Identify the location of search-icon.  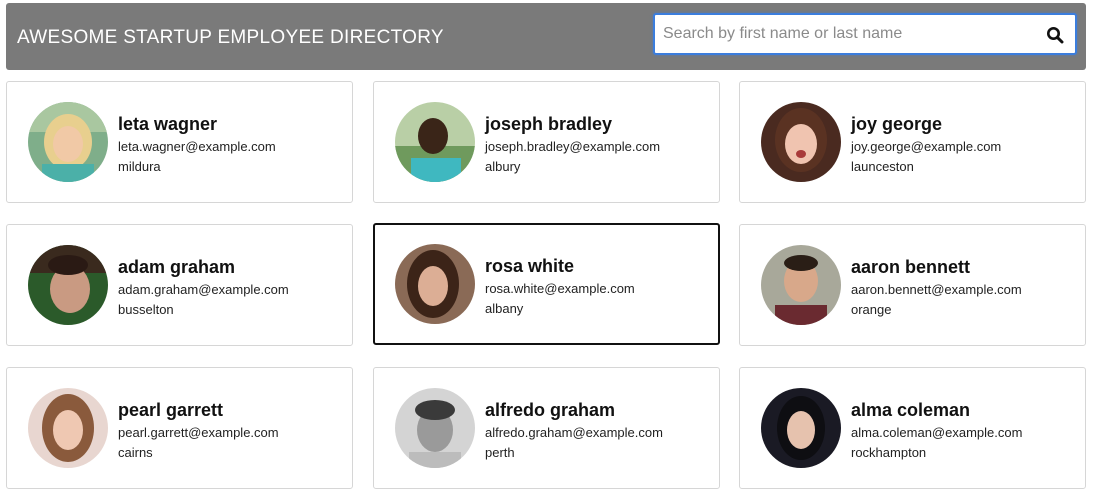
(1055, 35).